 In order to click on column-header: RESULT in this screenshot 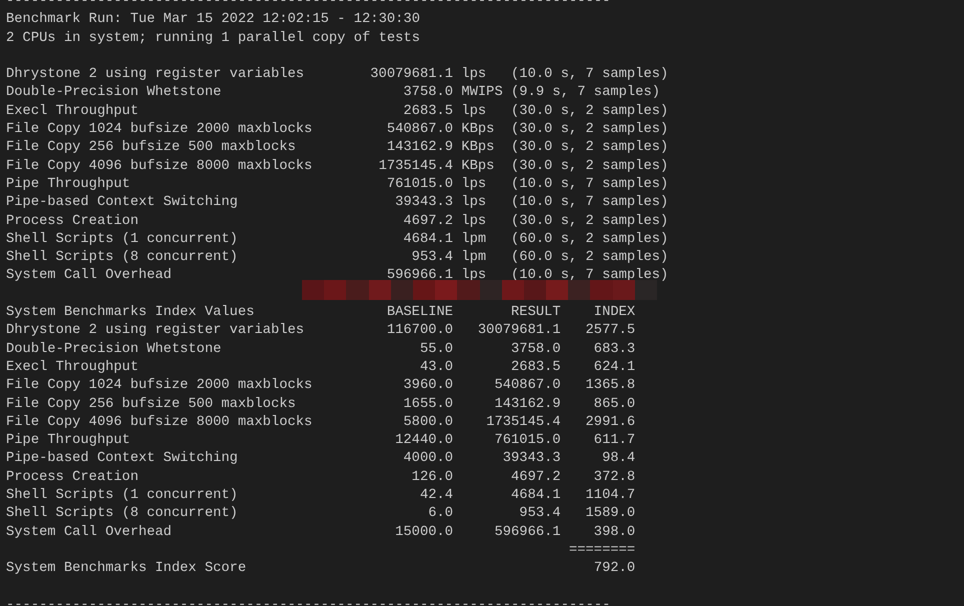, I will do `click(535, 313)`.